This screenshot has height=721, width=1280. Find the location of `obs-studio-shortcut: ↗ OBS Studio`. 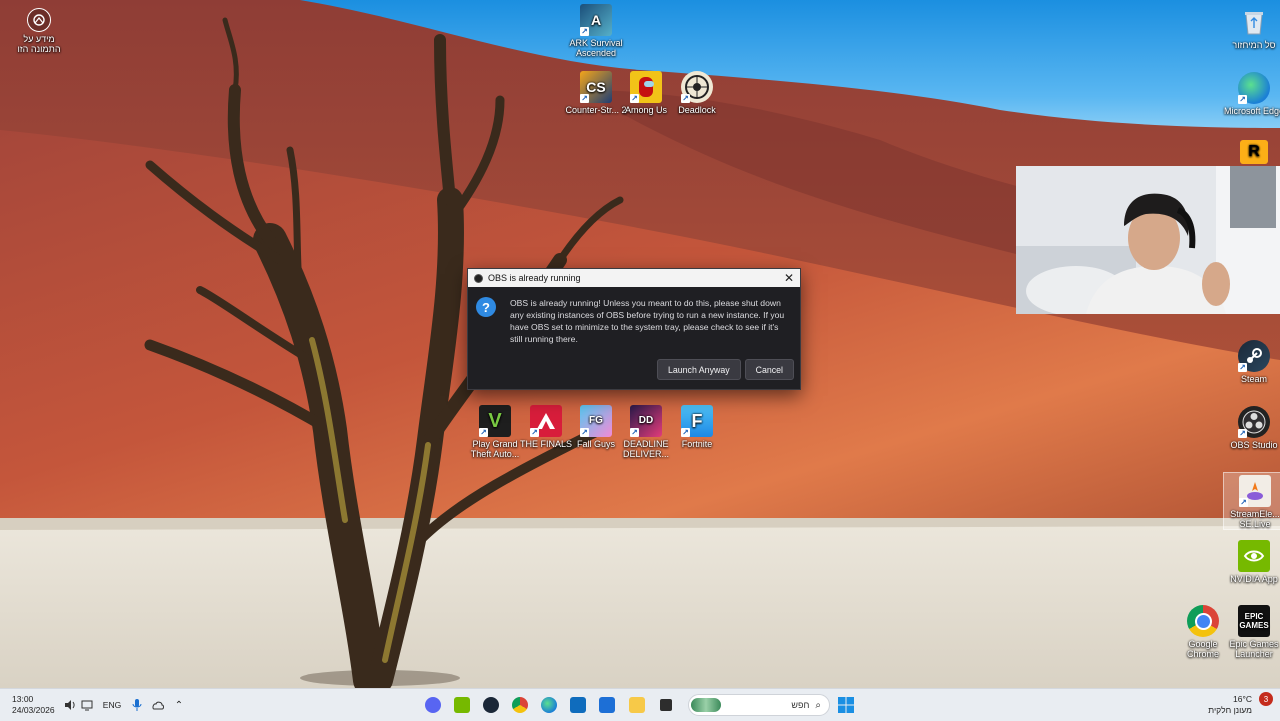

obs-studio-shortcut: ↗ OBS Studio is located at coordinates (1251, 428).